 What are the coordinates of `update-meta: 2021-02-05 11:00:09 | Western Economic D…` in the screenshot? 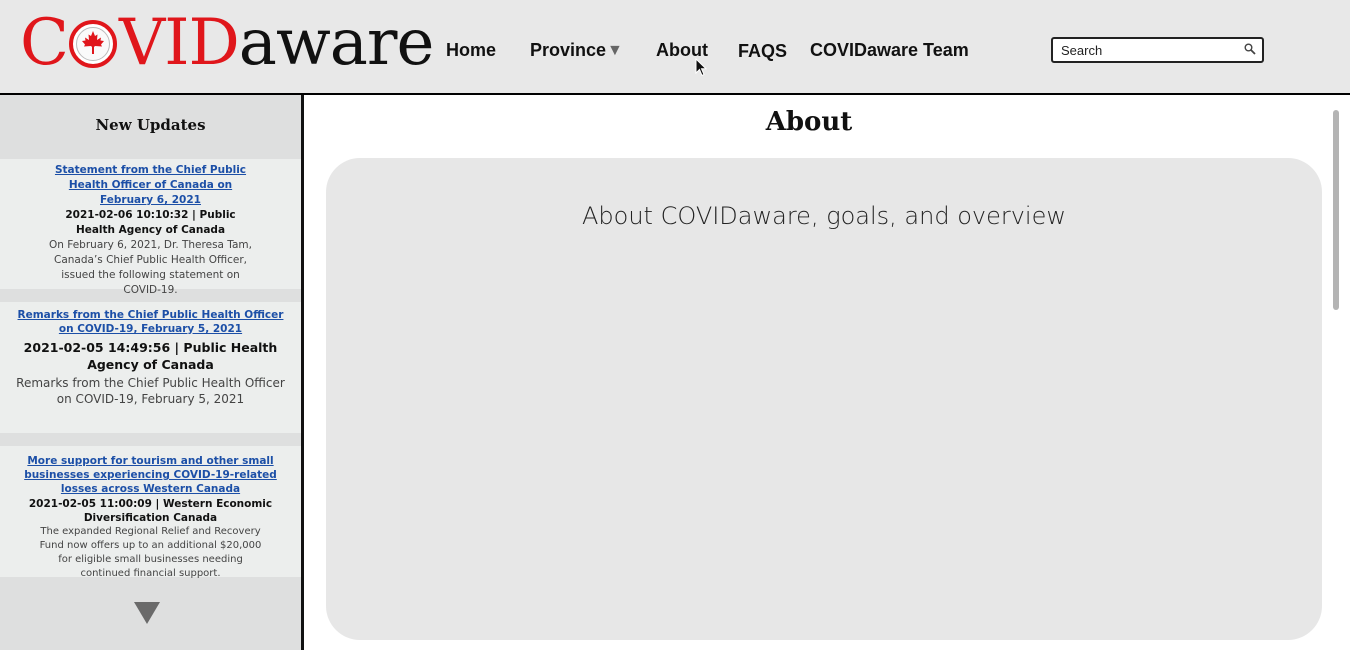 It's located at (150, 511).